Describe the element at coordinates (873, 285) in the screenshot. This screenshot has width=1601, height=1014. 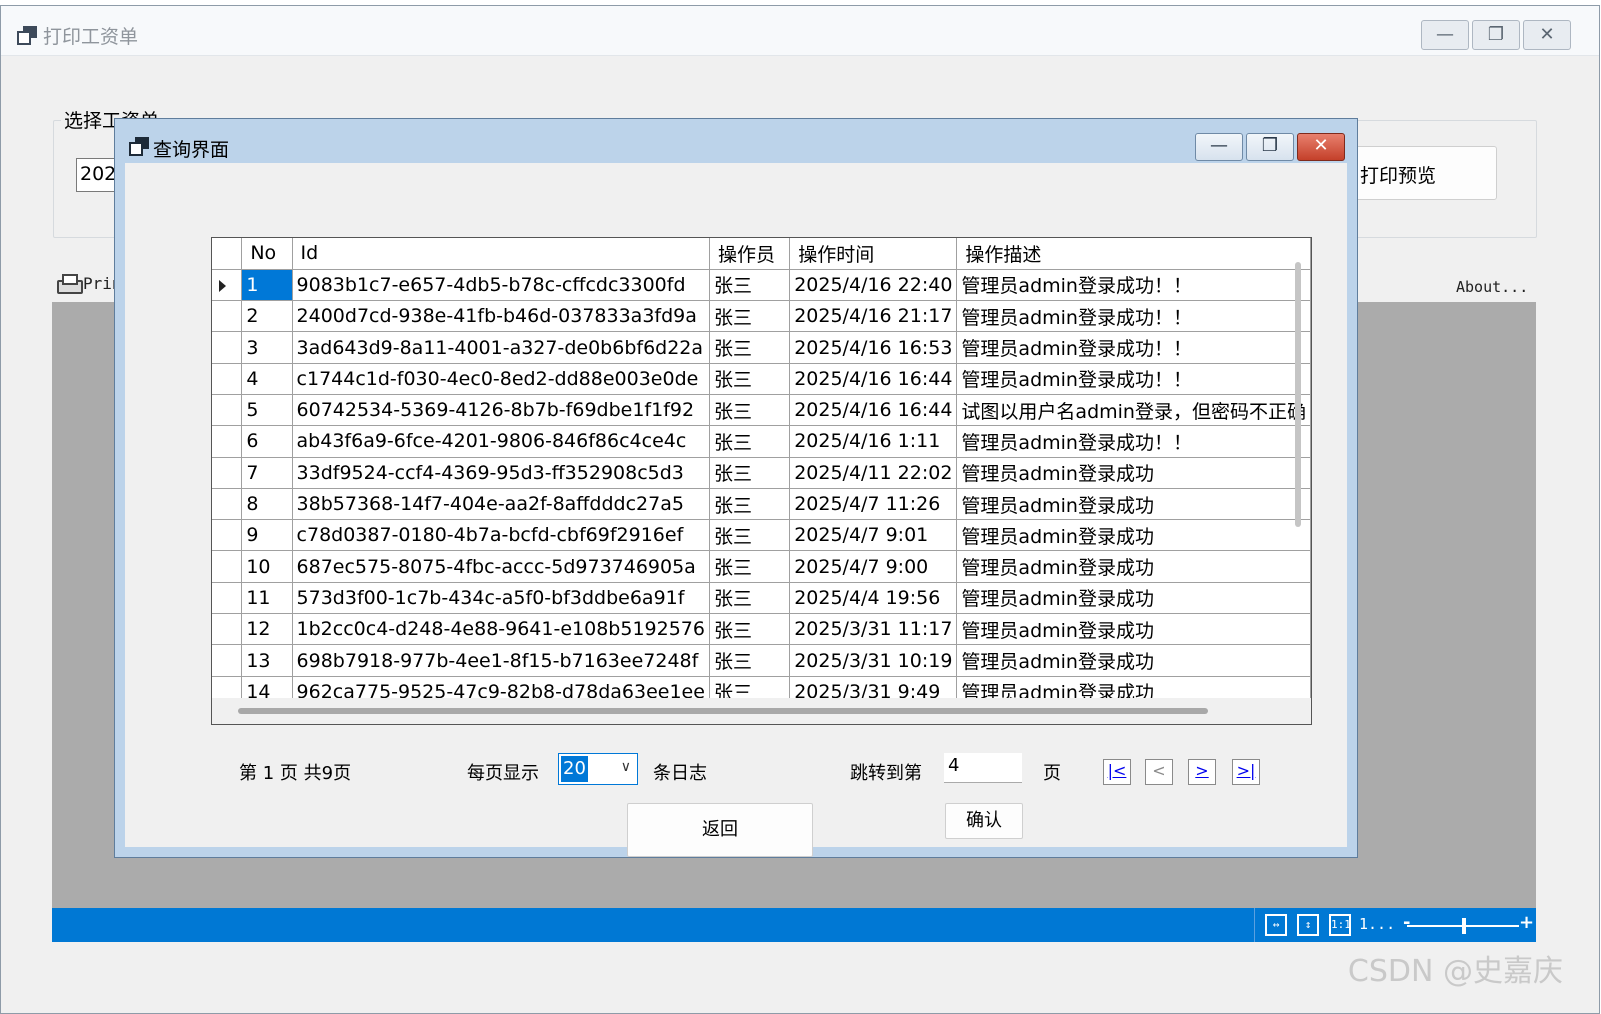
I see `cell-time: 2025/4/16 22:40` at that location.